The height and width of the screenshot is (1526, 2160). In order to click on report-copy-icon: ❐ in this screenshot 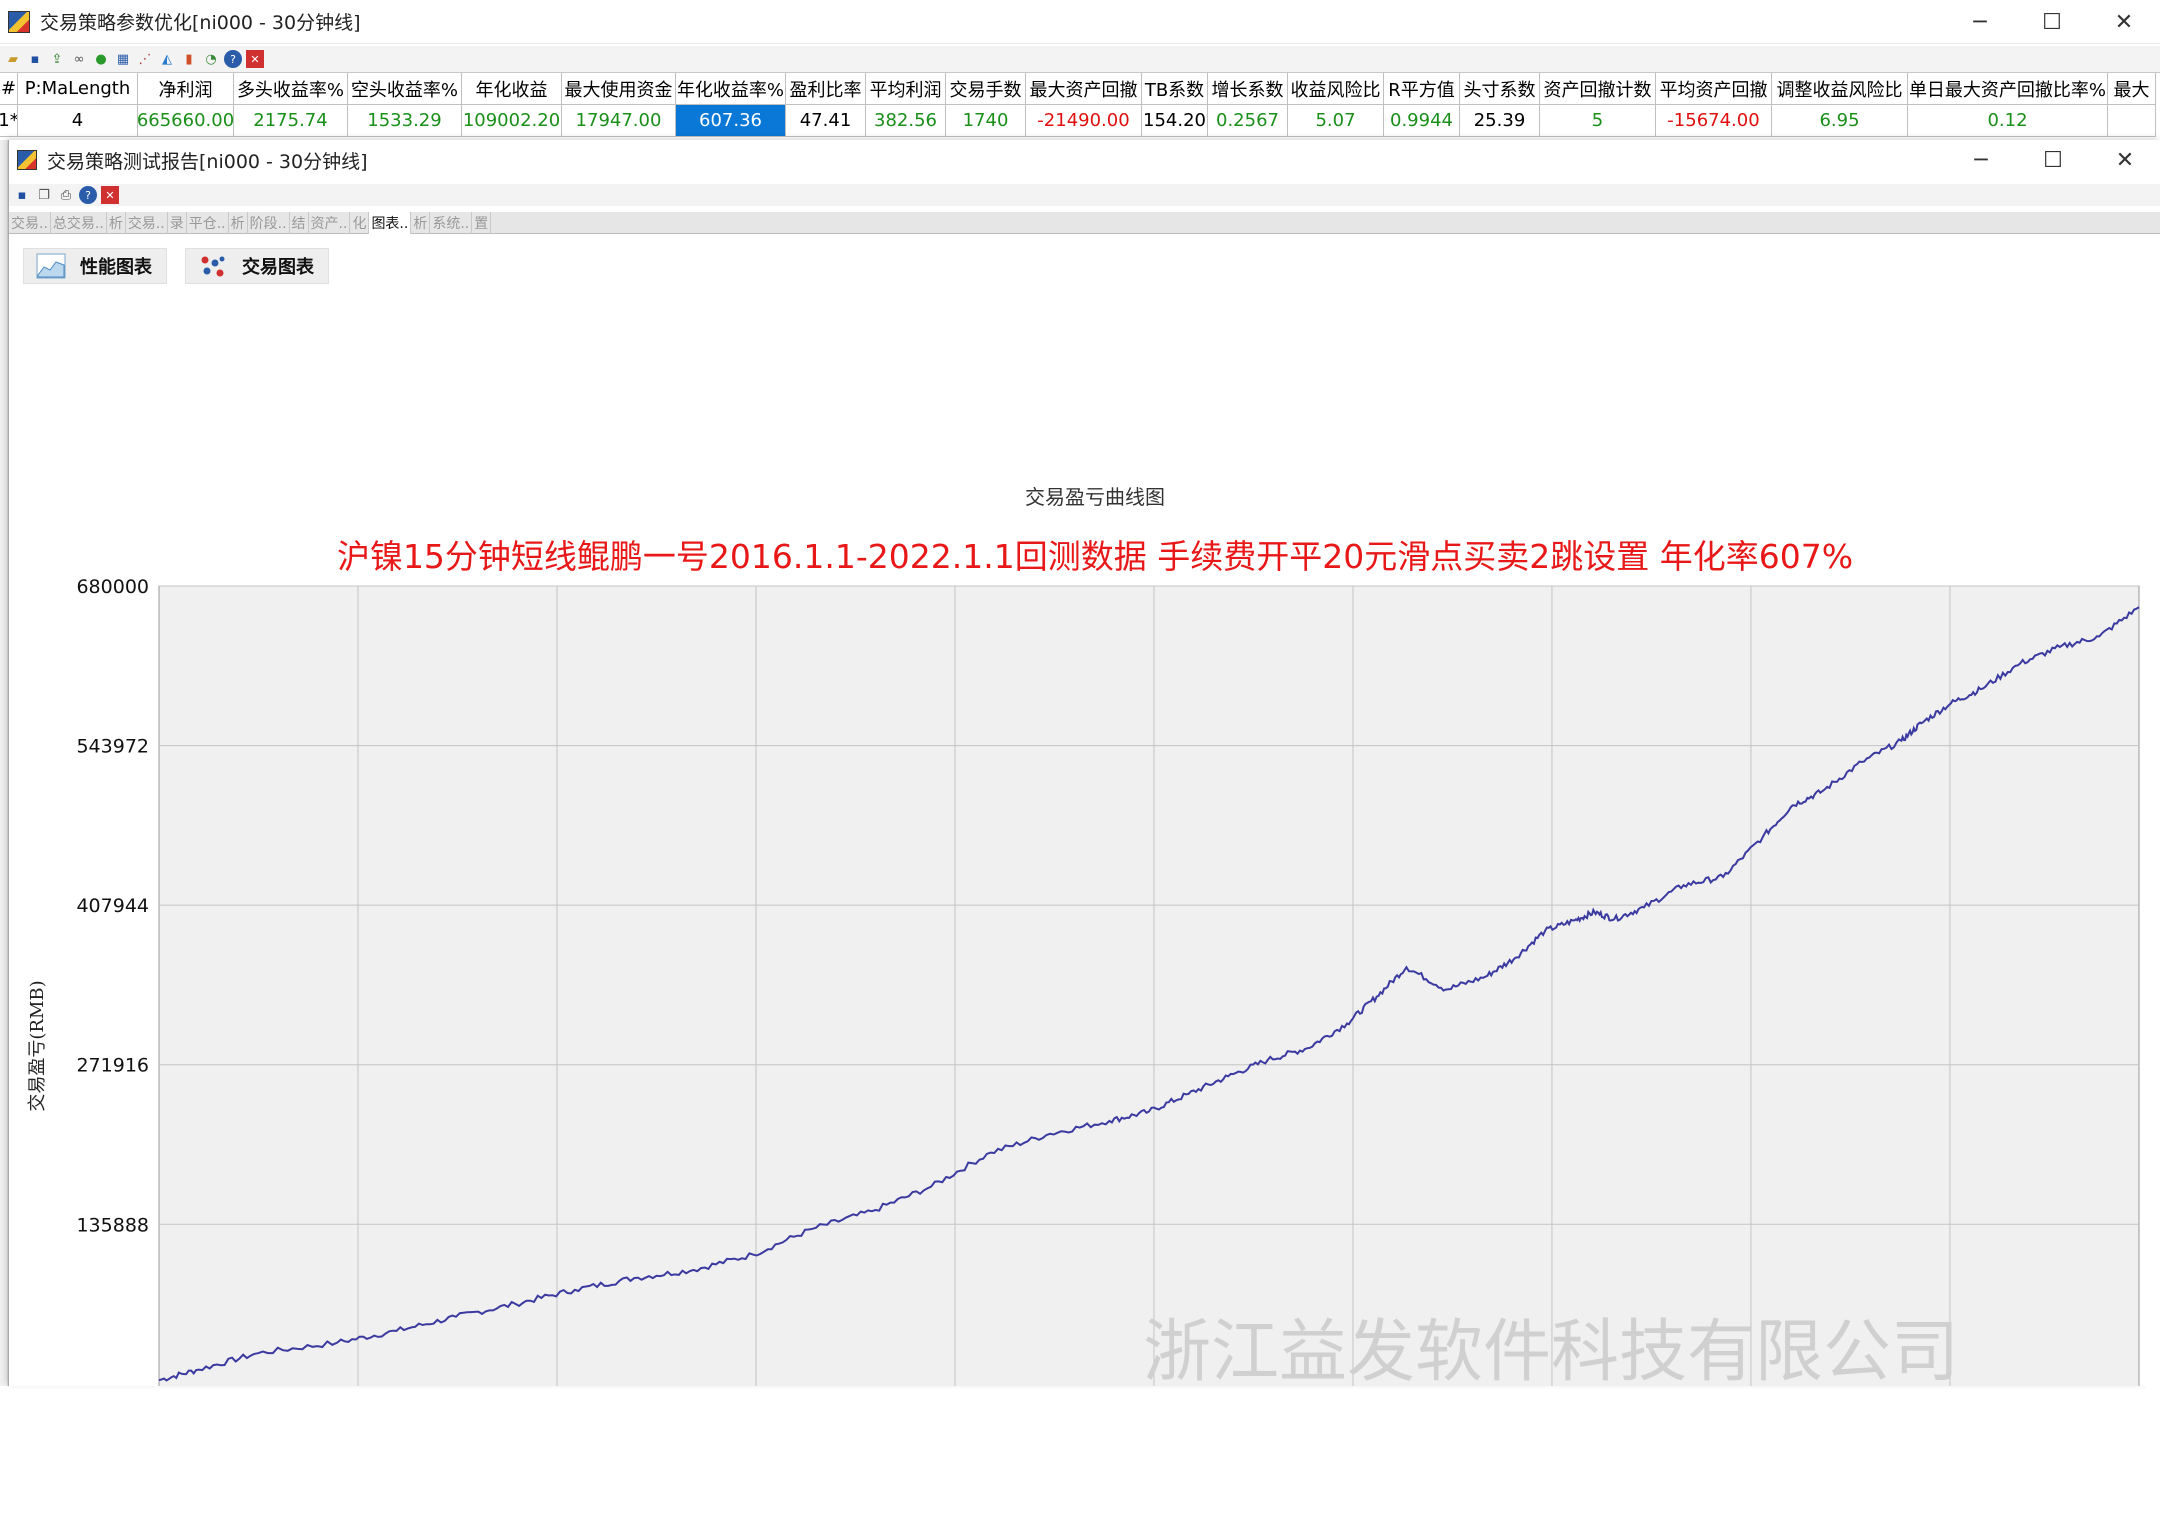, I will do `click(44, 195)`.